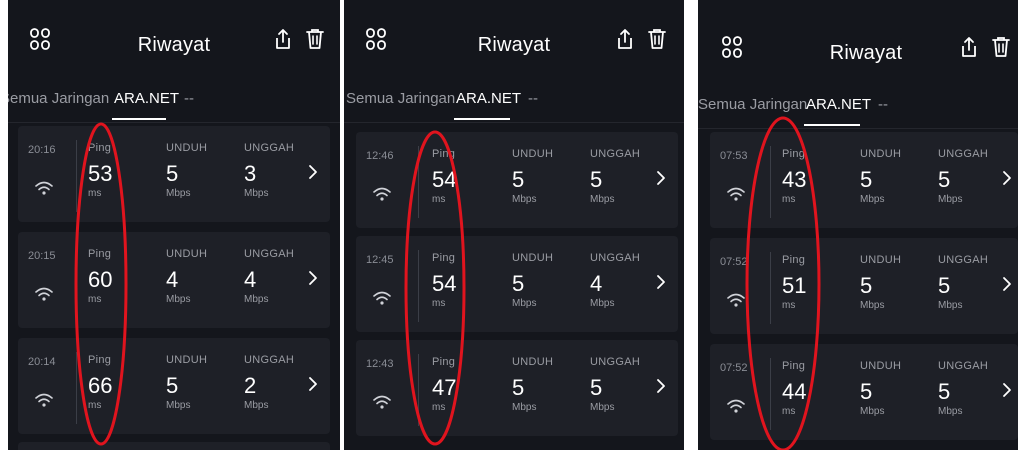  Describe the element at coordinates (444, 179) in the screenshot. I see `ping-value: 54` at that location.